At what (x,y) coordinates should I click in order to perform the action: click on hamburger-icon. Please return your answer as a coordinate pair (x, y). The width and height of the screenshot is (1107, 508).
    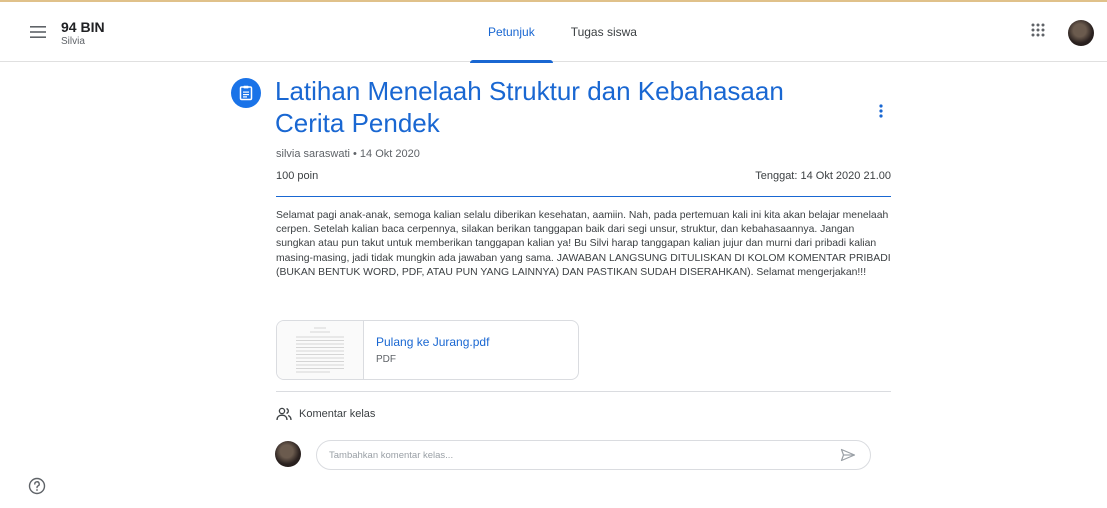
    Looking at the image, I should click on (38, 32).